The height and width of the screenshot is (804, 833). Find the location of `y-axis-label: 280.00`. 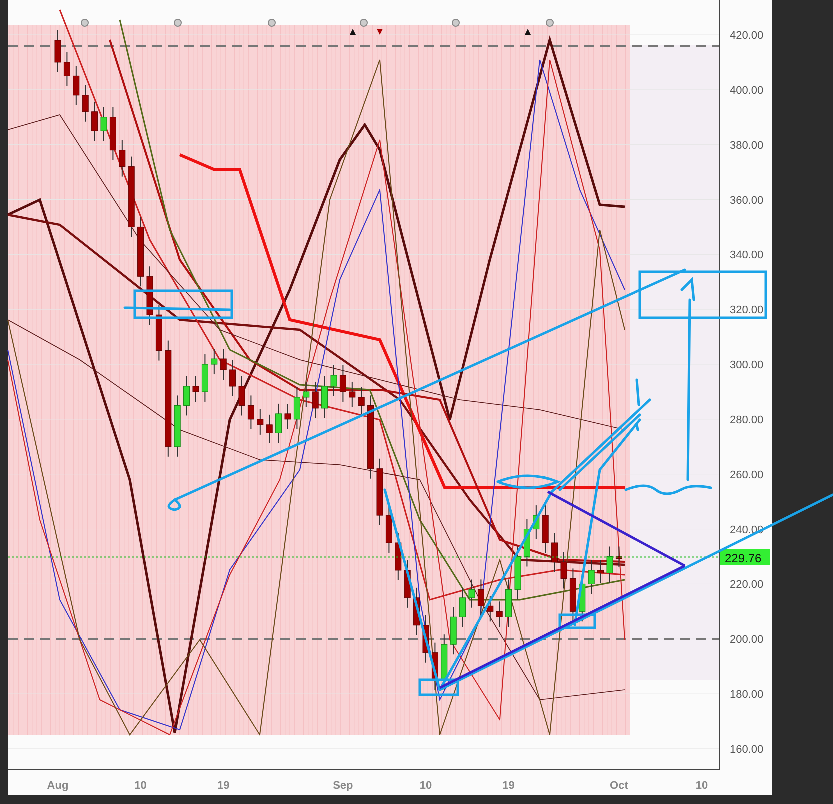

y-axis-label: 280.00 is located at coordinates (747, 420).